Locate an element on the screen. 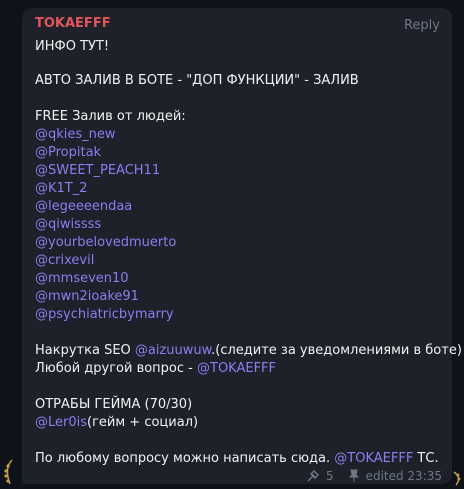 The image size is (464, 489). mention-link: @qiwissss is located at coordinates (68, 224).